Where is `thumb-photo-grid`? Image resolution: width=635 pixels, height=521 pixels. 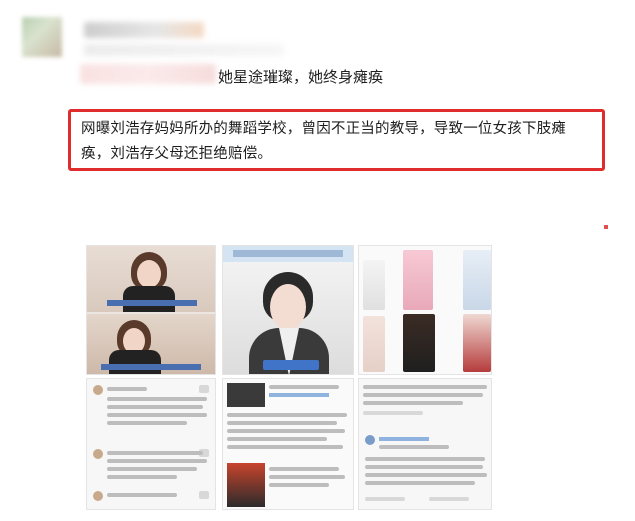 thumb-photo-grid is located at coordinates (425, 310).